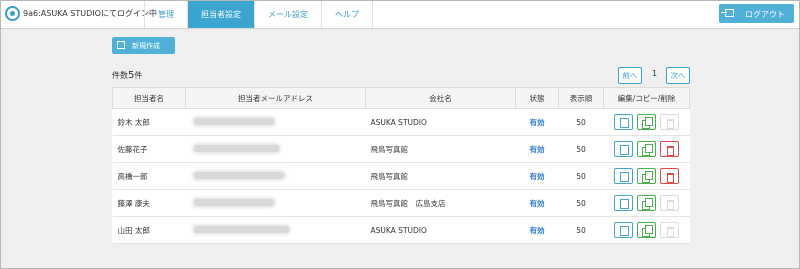  Describe the element at coordinates (12, 13) in the screenshot. I see `logo-icon` at that location.